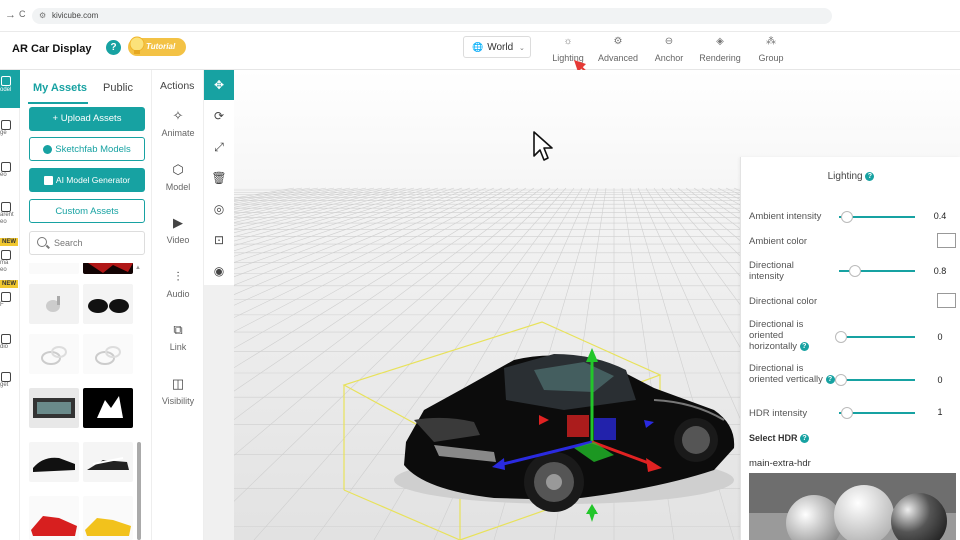  I want to click on anchor-icon: ⊖, so click(669, 41).